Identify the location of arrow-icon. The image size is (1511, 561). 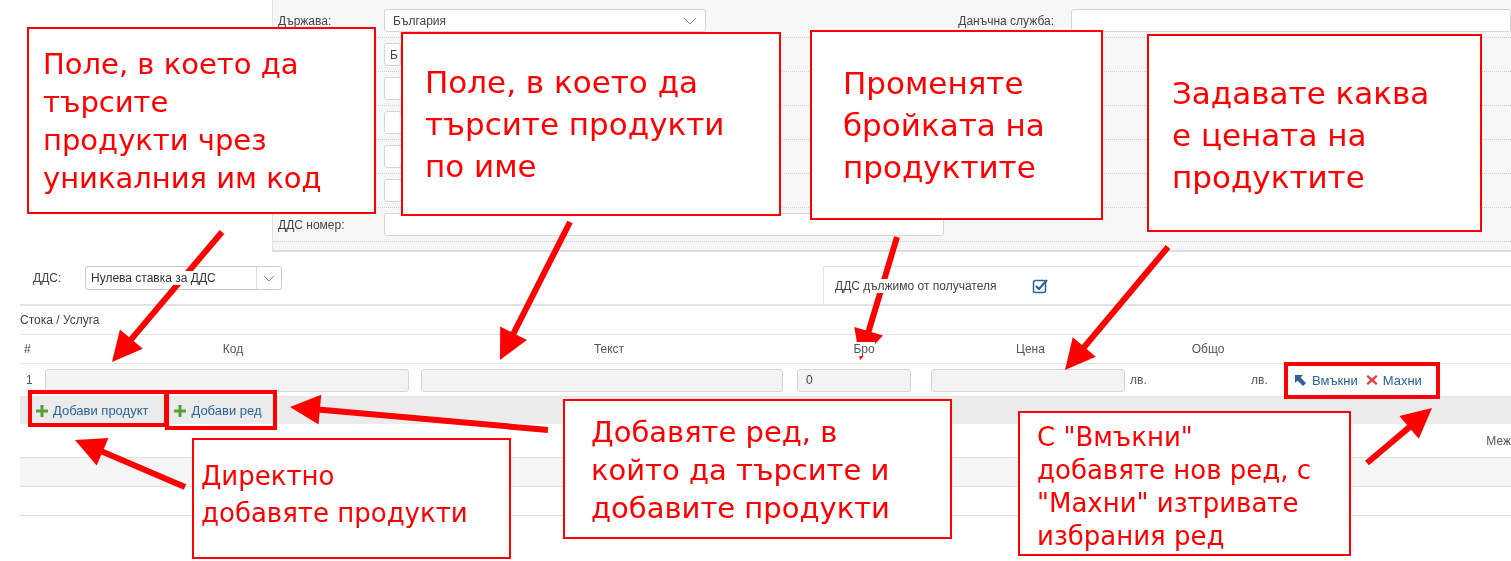
(1300, 380).